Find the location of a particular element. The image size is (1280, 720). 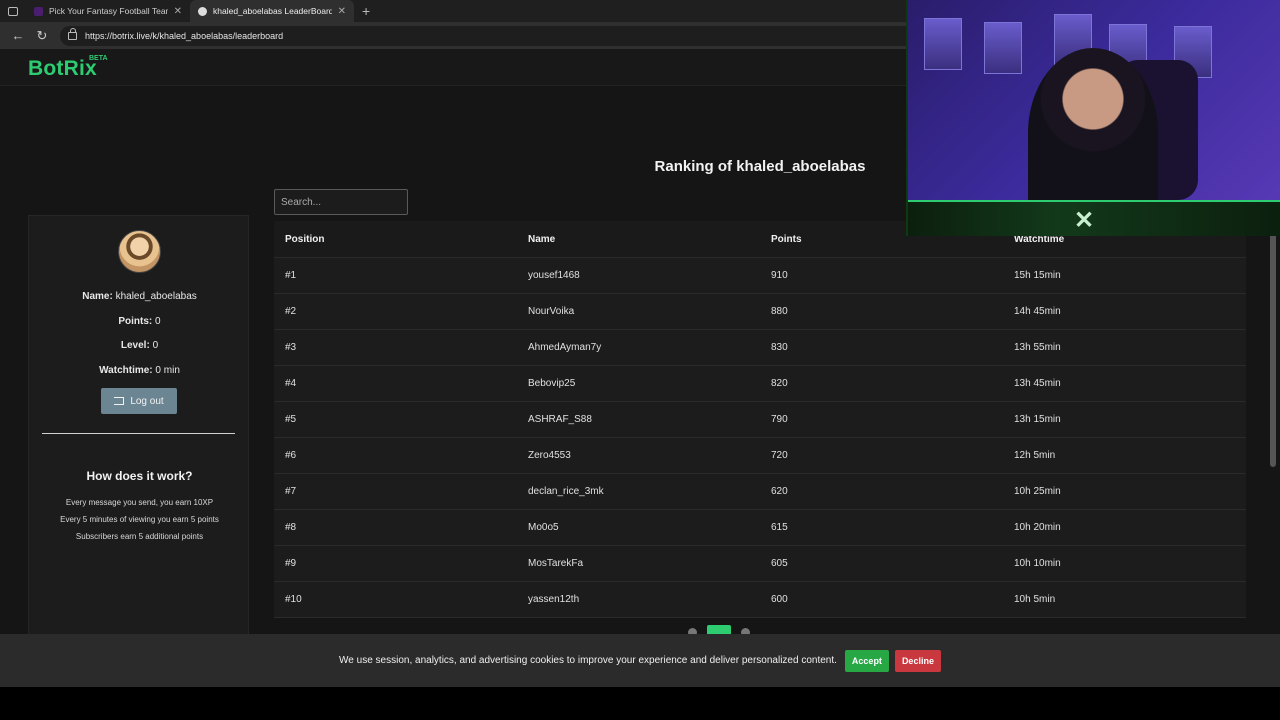

how-line: Every message you send, you earn 10XP is located at coordinates (139, 502).